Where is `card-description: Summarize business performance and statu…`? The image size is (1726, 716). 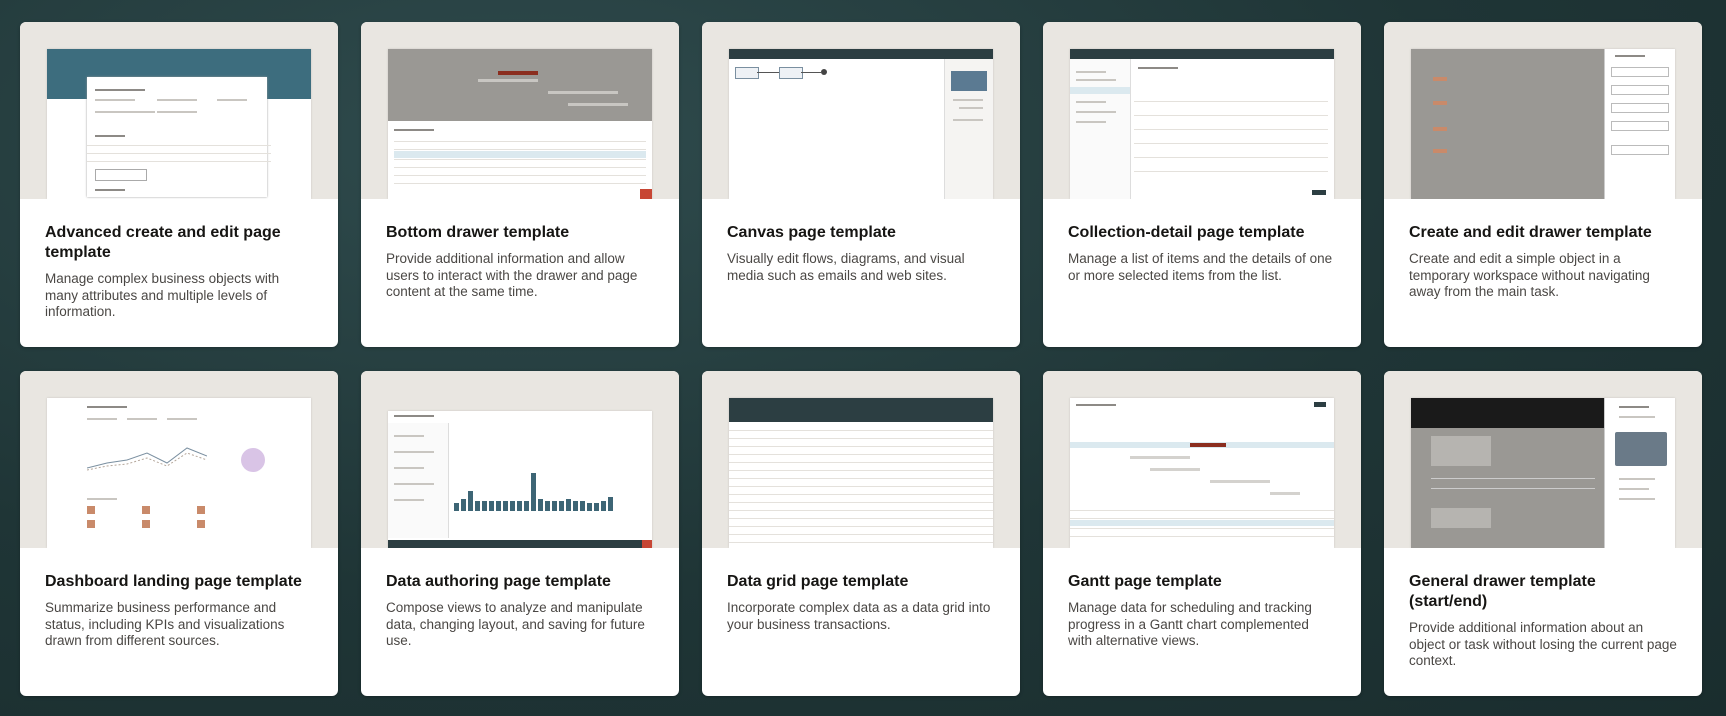 card-description: Summarize business performance and statu… is located at coordinates (165, 624).